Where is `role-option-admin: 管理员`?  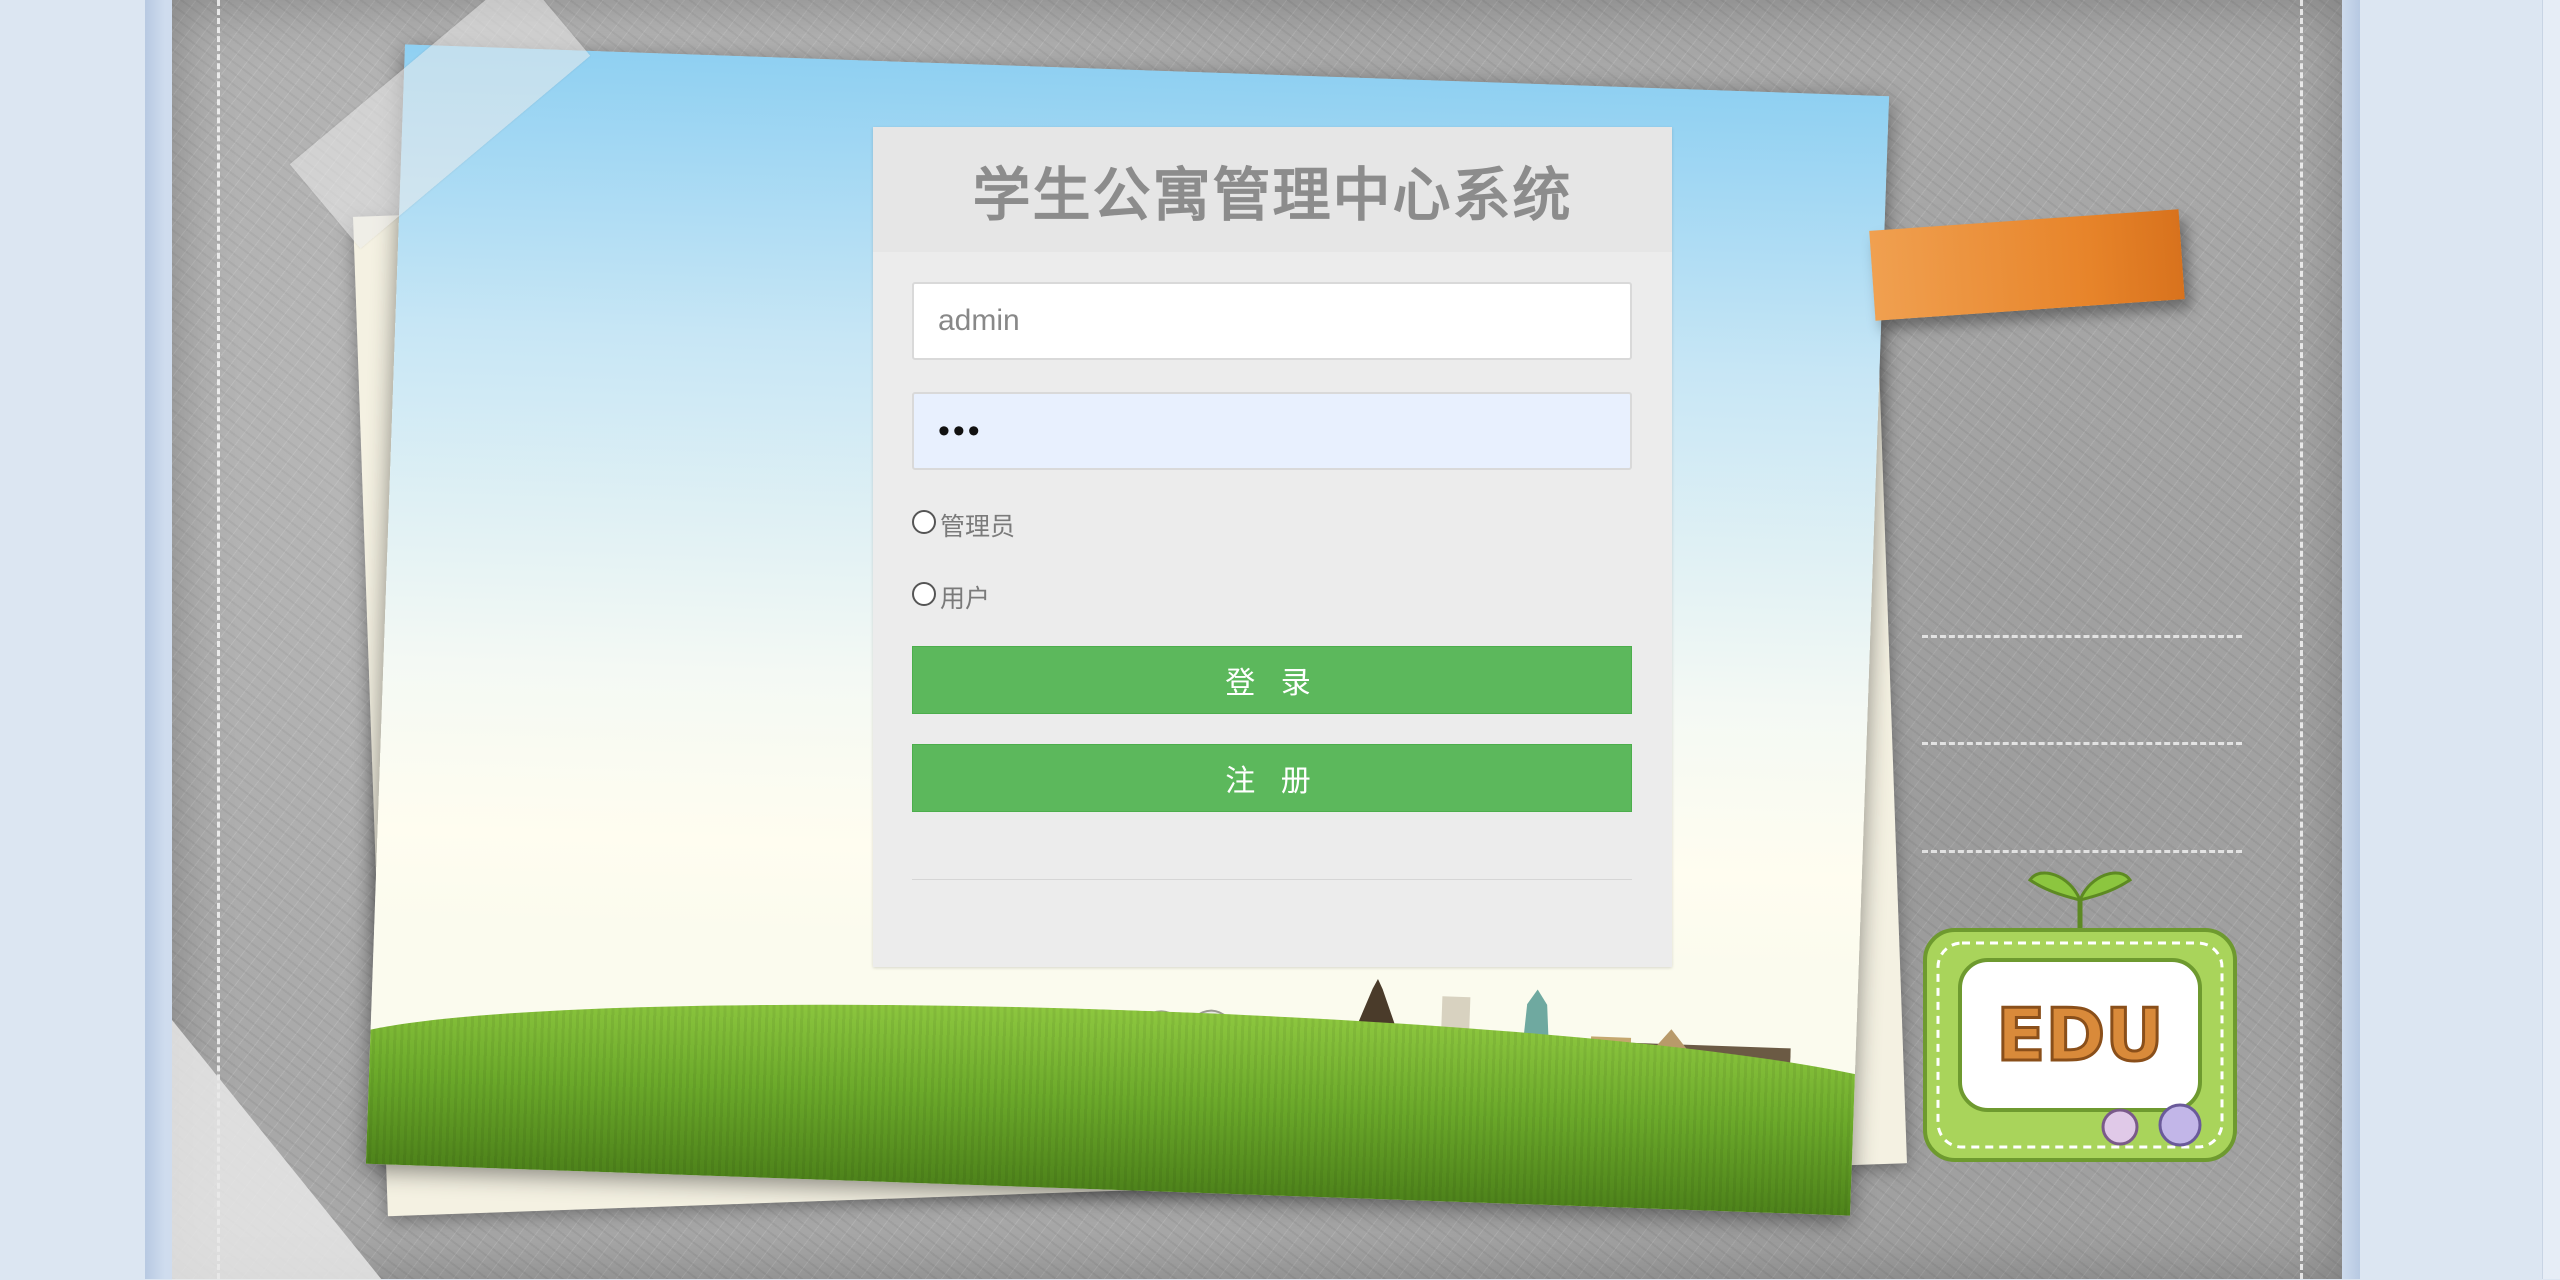 role-option-admin: 管理员 is located at coordinates (963, 525).